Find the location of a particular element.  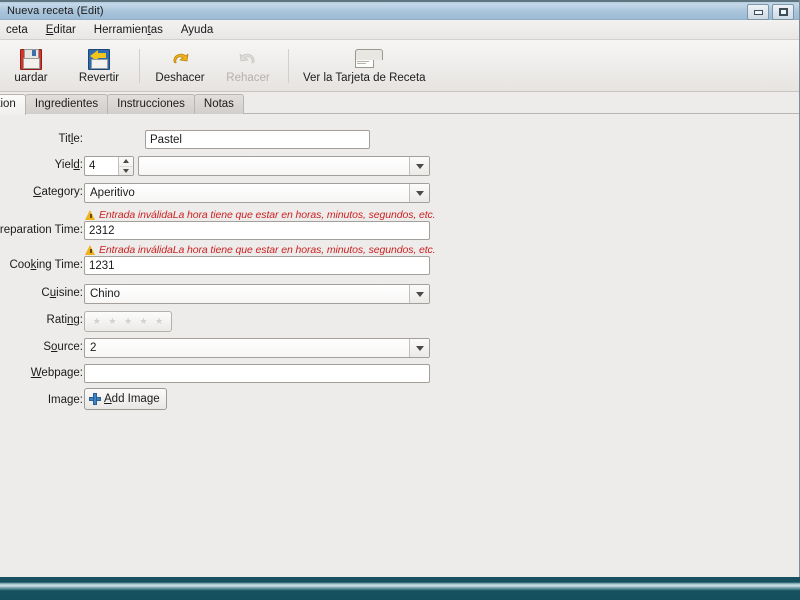

category-dropdown-button is located at coordinates (419, 193).